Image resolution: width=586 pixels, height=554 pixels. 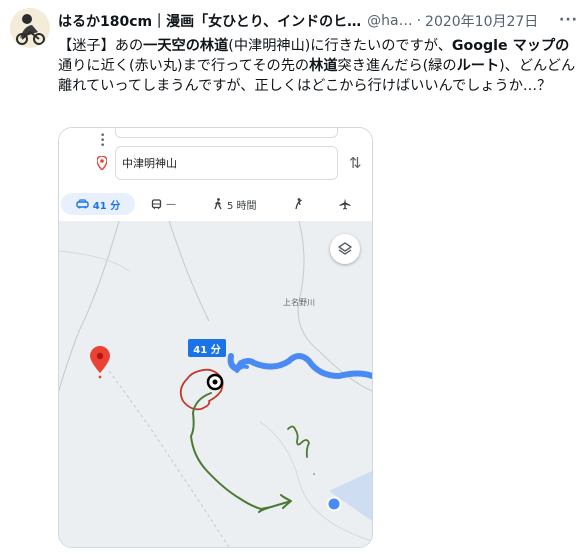 What do you see at coordinates (340, 46) in the screenshot?
I see `tweet-text-segment: (中津明神山)に行きたいのですが、` at bounding box center [340, 46].